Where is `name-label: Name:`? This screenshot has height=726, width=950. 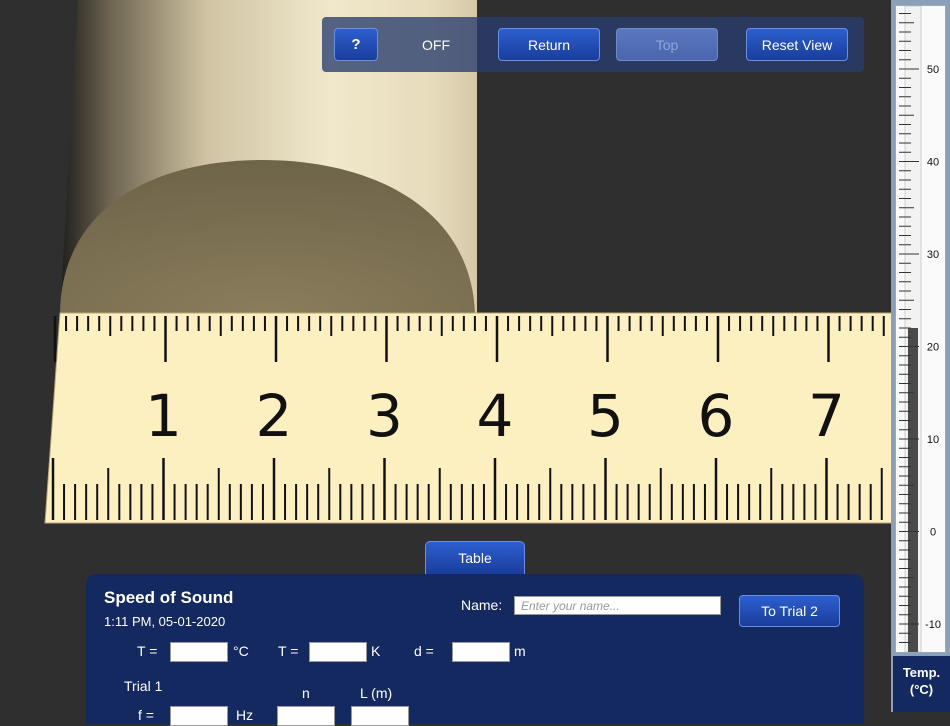 name-label: Name: is located at coordinates (482, 605).